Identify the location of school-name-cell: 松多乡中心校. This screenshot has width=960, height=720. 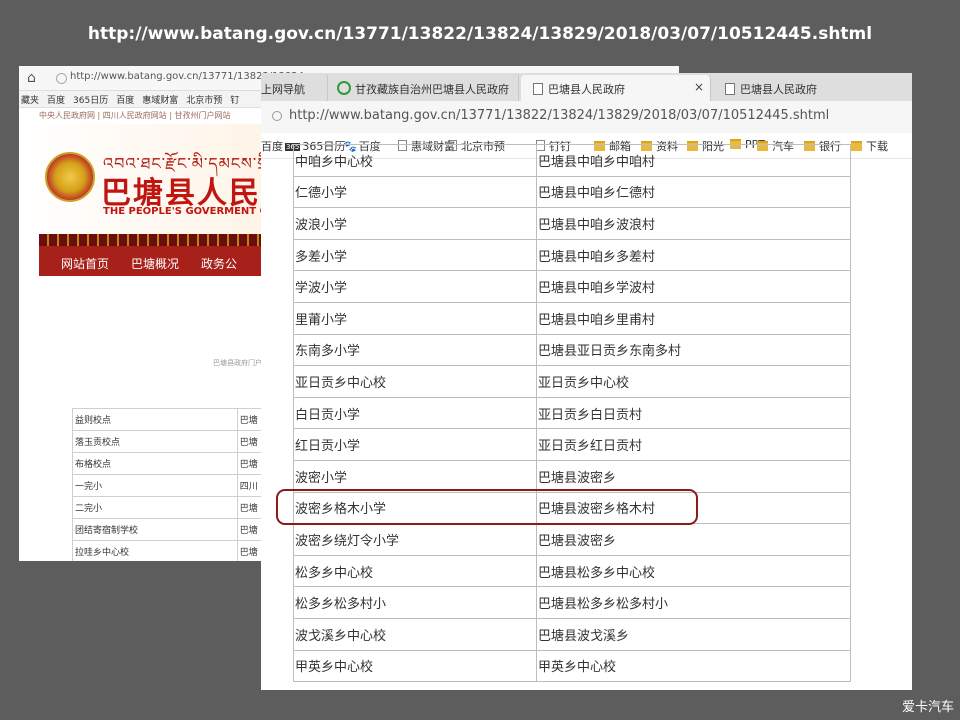
(415, 571).